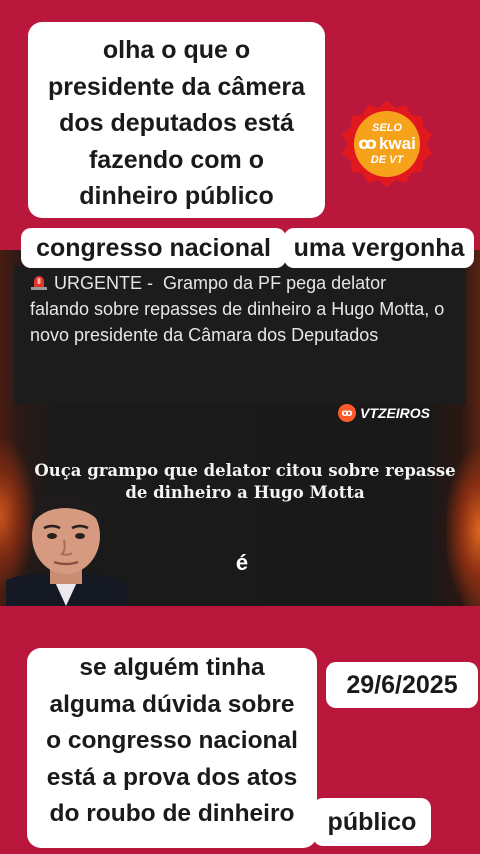 The width and height of the screenshot is (480, 854). Describe the element at coordinates (66, 550) in the screenshot. I see `politician-portrait` at that location.